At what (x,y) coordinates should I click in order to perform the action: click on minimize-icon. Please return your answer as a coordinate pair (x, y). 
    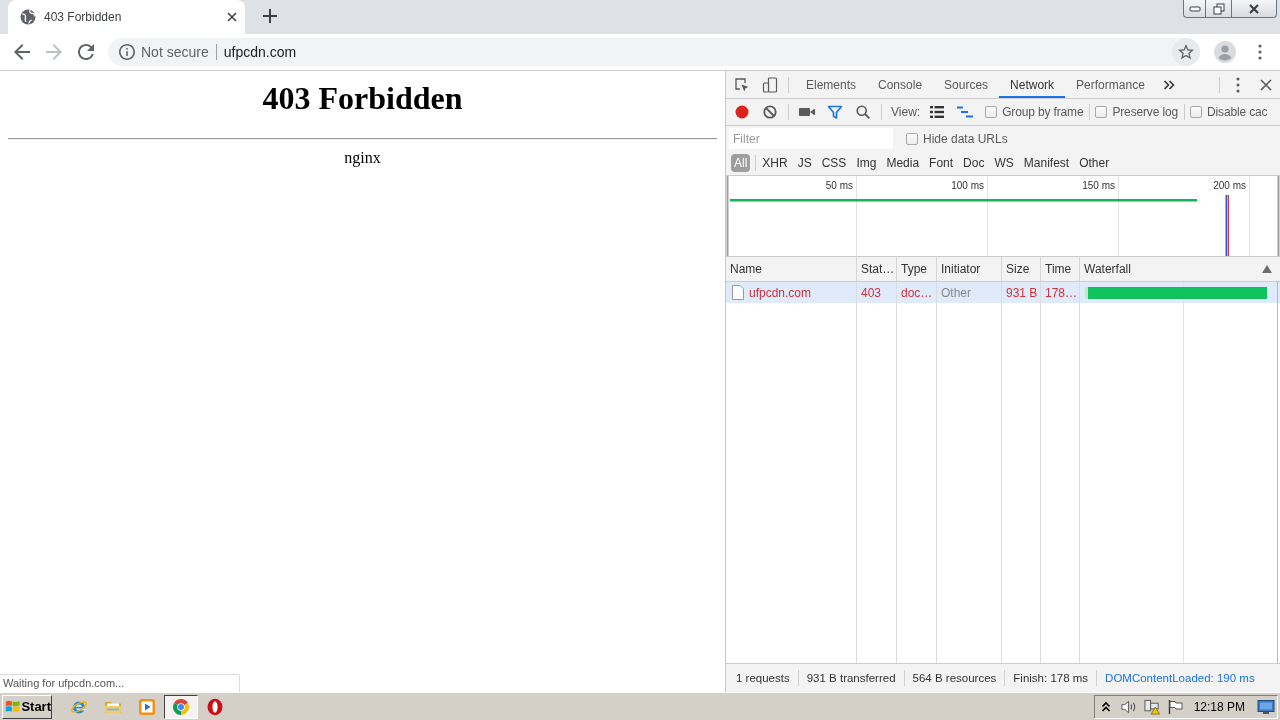
    Looking at the image, I should click on (1194, 8).